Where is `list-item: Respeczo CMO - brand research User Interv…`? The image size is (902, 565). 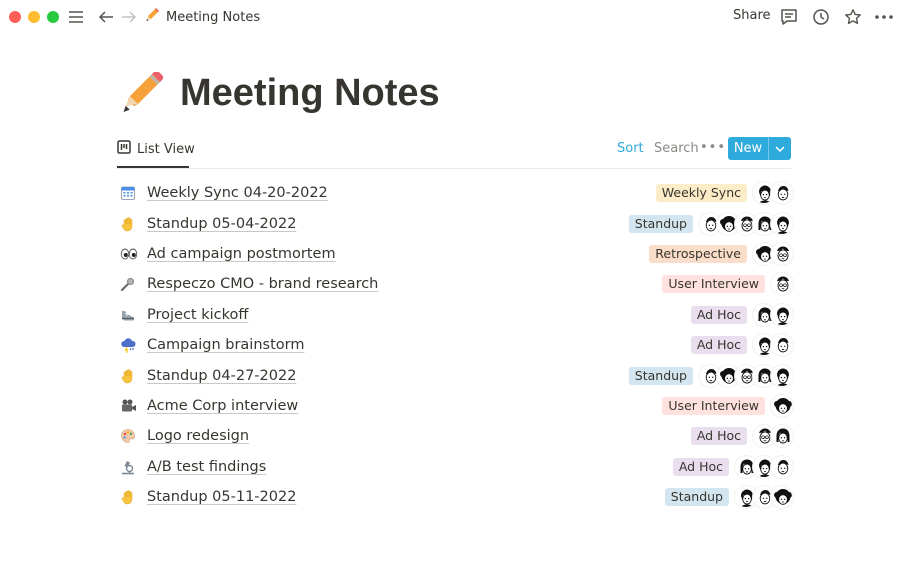
list-item: Respeczo CMO - brand research User Interv… is located at coordinates (455, 284).